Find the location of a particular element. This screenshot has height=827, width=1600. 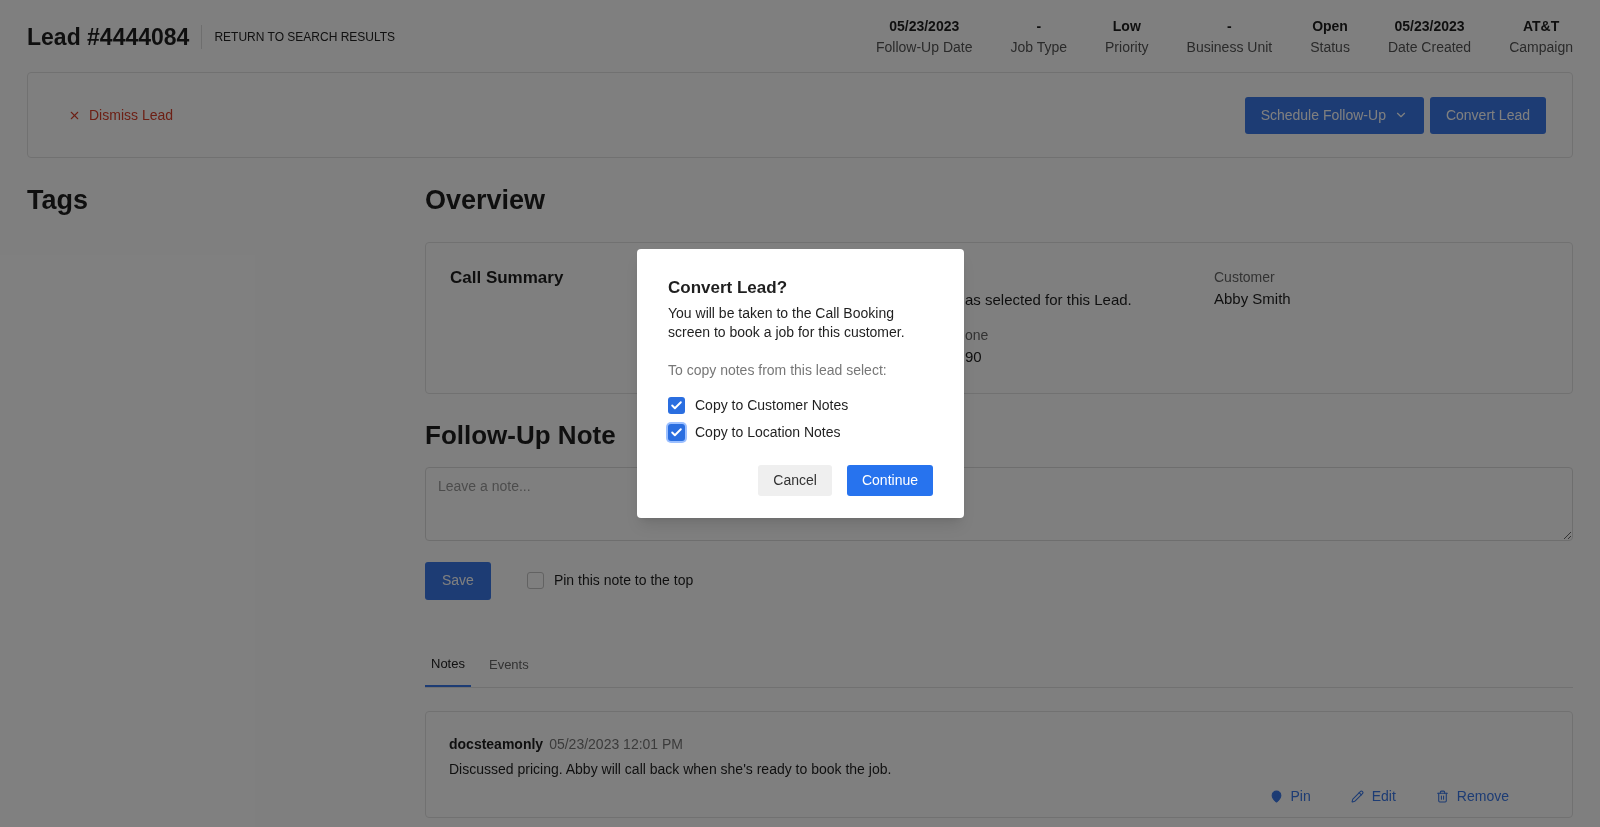

follow-up-heading: Follow-Up Note is located at coordinates (520, 435).